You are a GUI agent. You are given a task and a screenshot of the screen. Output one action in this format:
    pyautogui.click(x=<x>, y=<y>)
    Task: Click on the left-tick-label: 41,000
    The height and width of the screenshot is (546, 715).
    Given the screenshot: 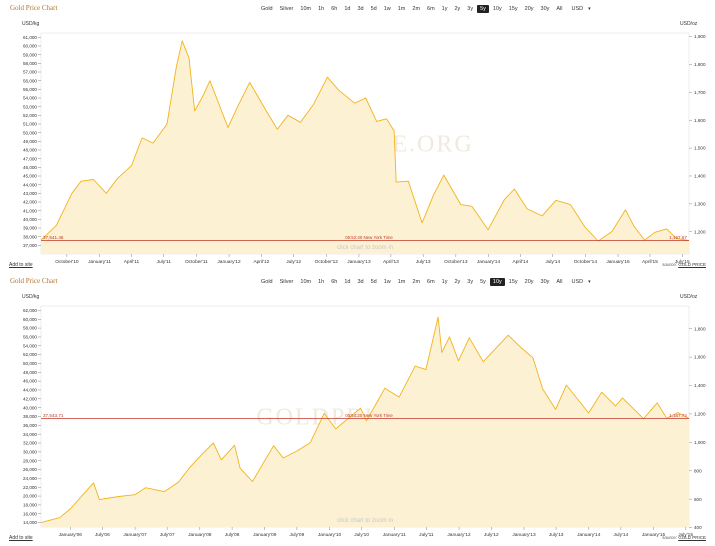 What is the action you would take?
    pyautogui.click(x=30, y=210)
    